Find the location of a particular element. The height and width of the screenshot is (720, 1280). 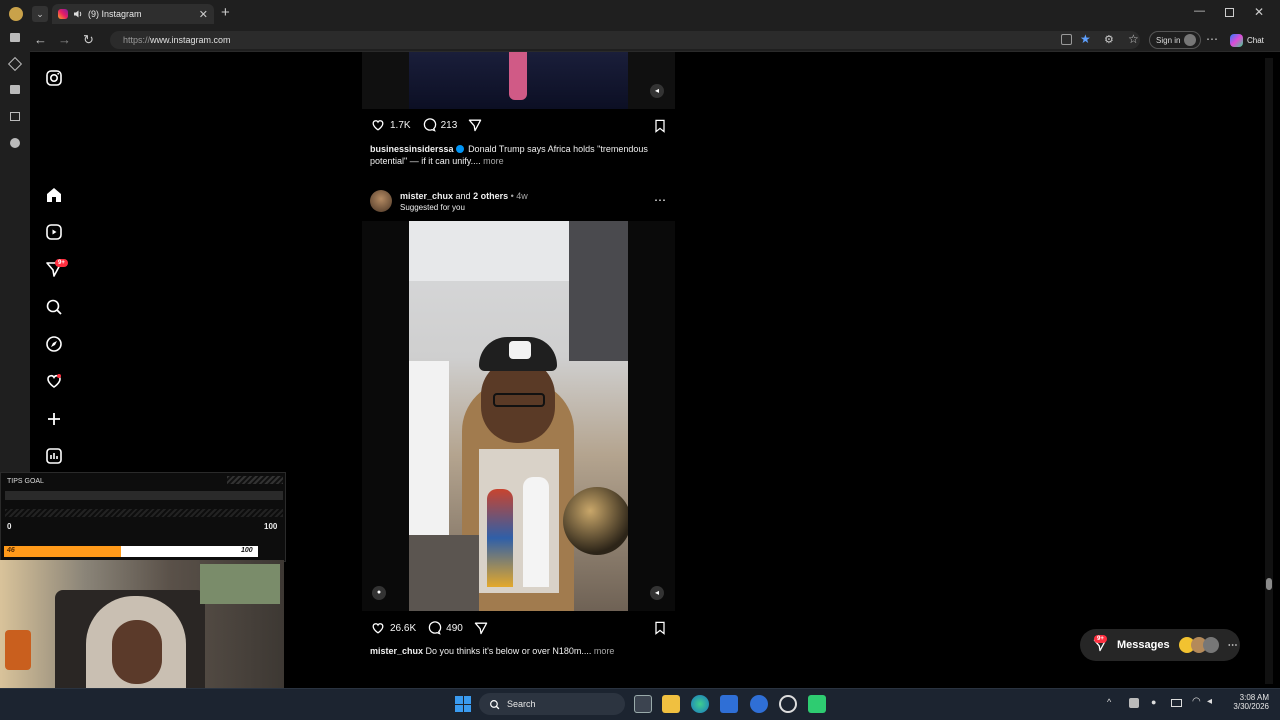

post2-author: mister_chux is located at coordinates (426, 196).